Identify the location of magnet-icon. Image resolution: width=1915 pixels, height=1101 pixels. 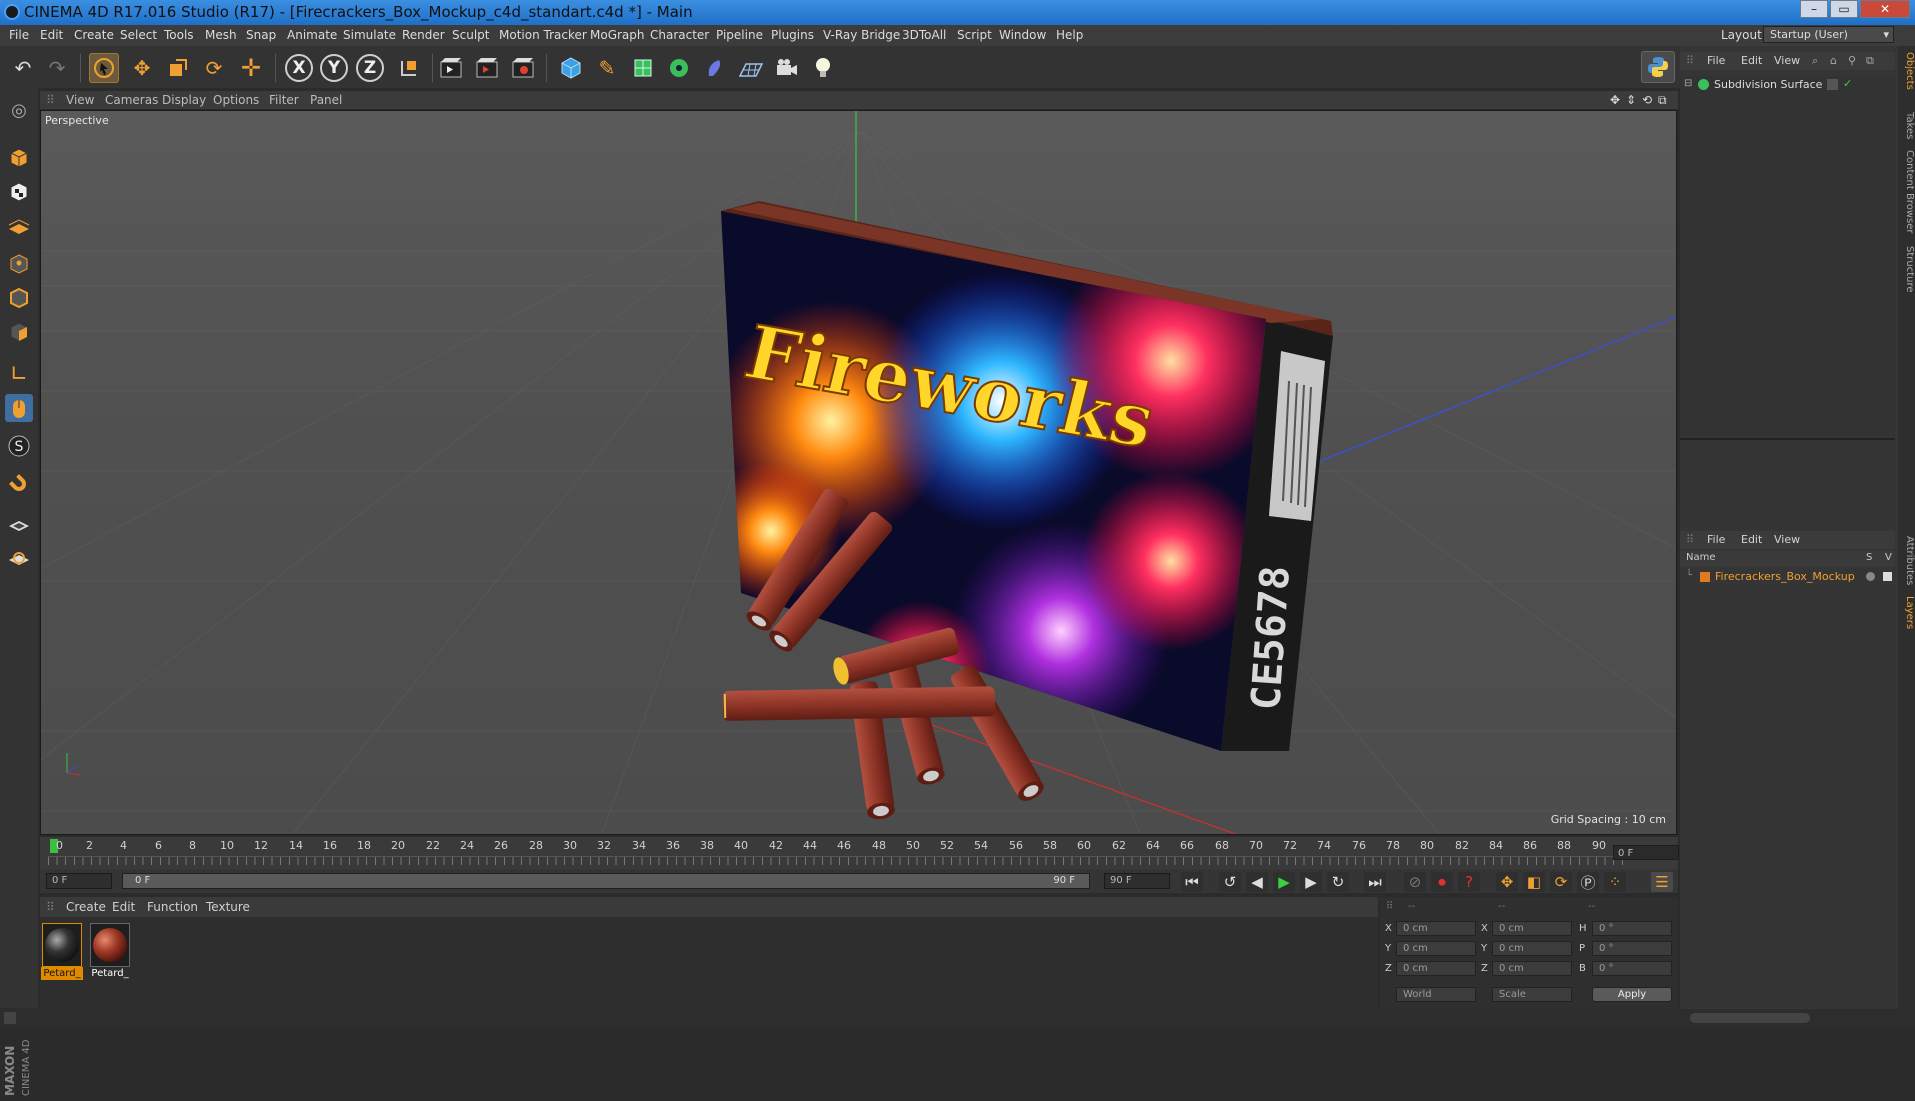
(19, 484).